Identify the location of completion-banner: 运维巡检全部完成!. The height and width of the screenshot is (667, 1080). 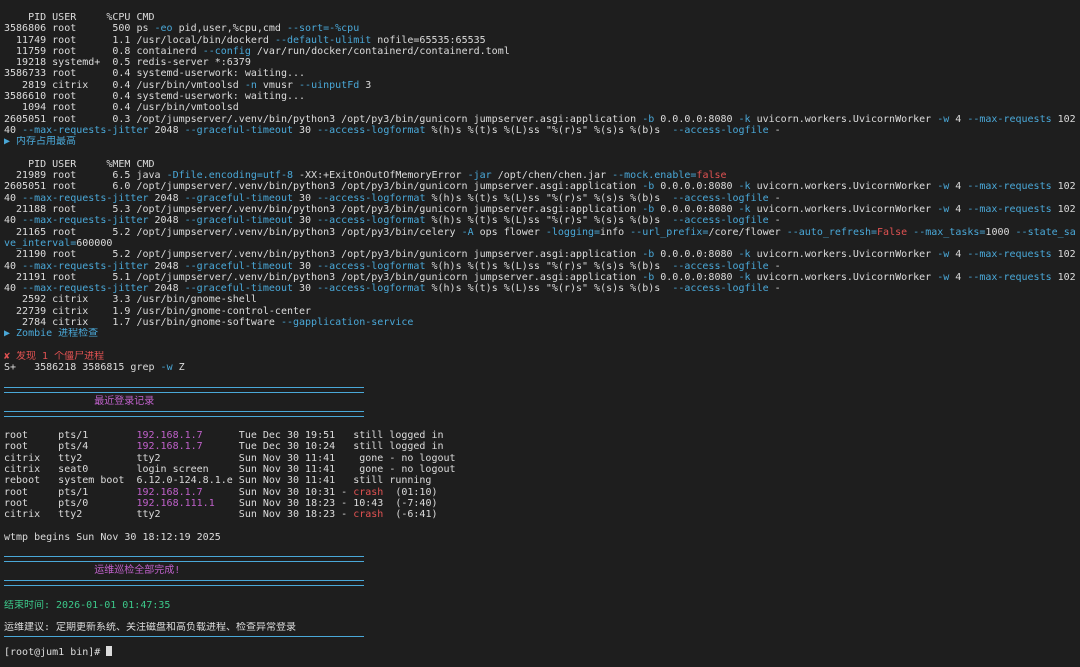
(92, 571).